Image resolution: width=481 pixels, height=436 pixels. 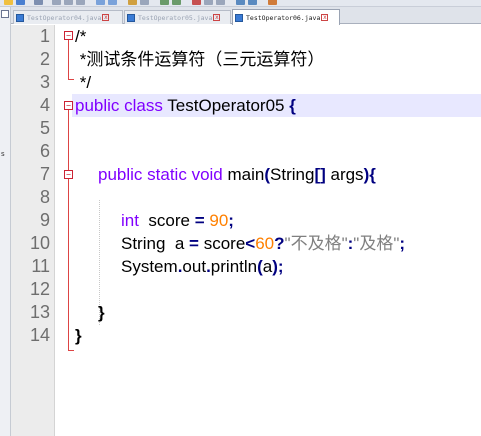 What do you see at coordinates (200, 59) in the screenshot?
I see `code-text: *测试条件运算符（三元运算符）` at bounding box center [200, 59].